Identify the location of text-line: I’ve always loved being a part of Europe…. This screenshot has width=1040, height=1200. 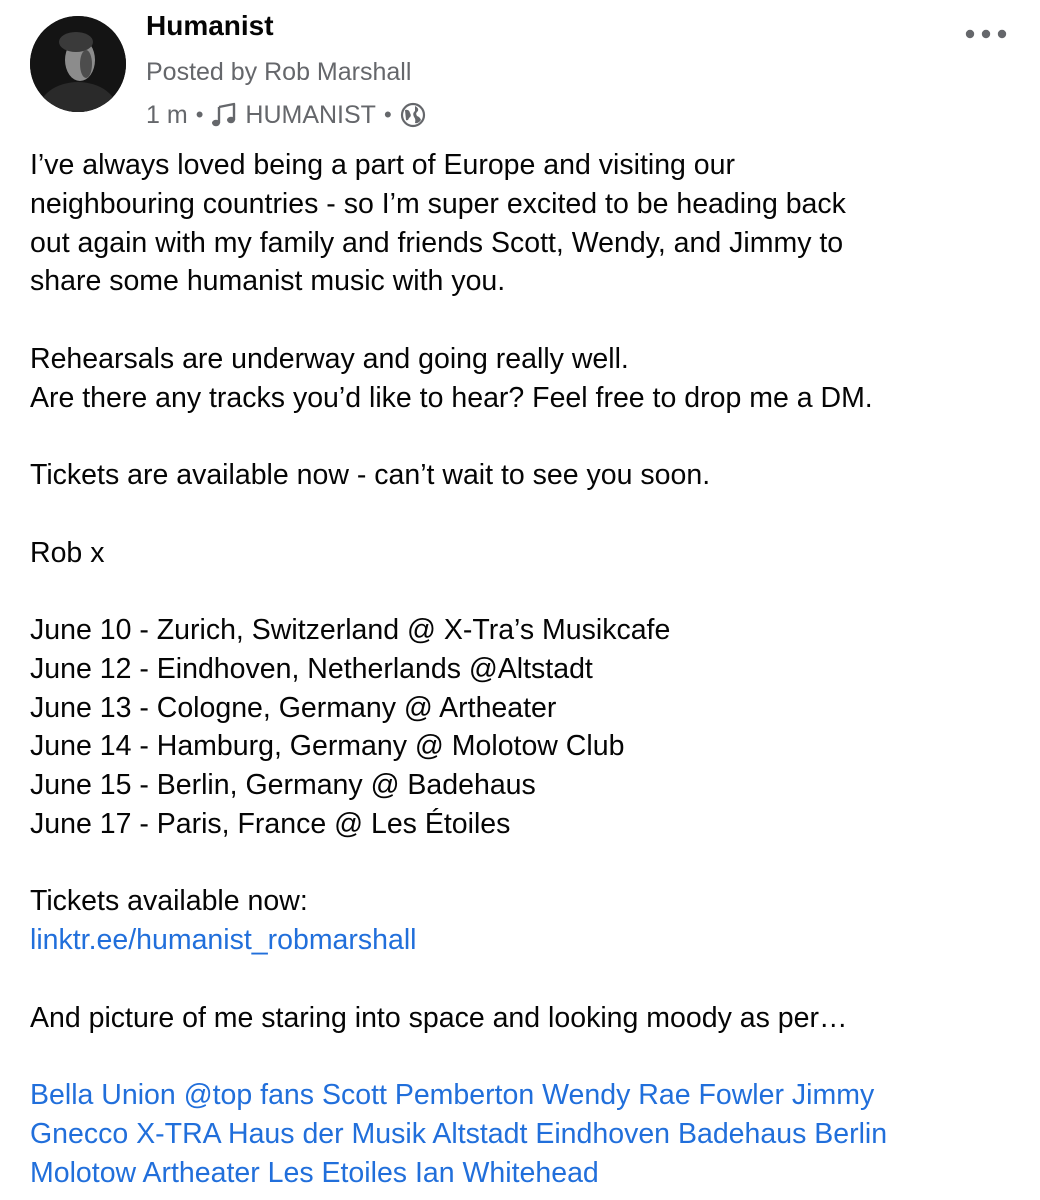
(382, 165).